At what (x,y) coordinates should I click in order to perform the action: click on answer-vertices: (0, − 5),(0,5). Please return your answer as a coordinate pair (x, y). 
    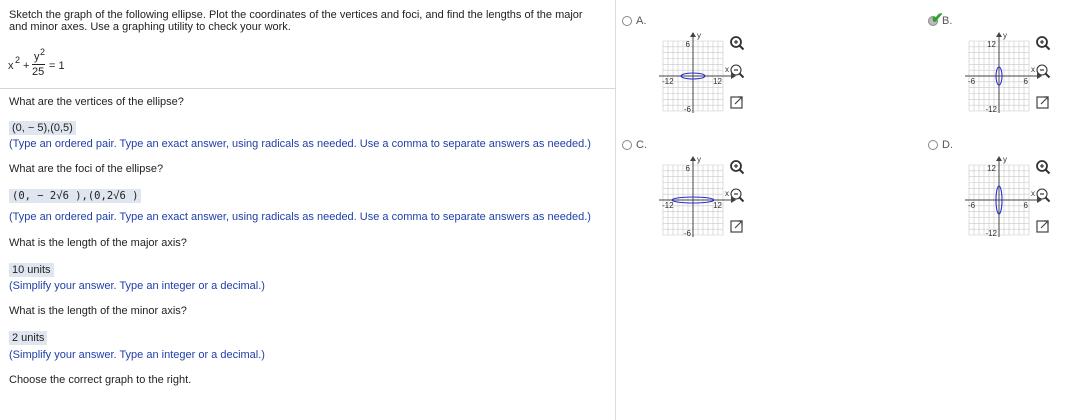
    Looking at the image, I should click on (42, 128).